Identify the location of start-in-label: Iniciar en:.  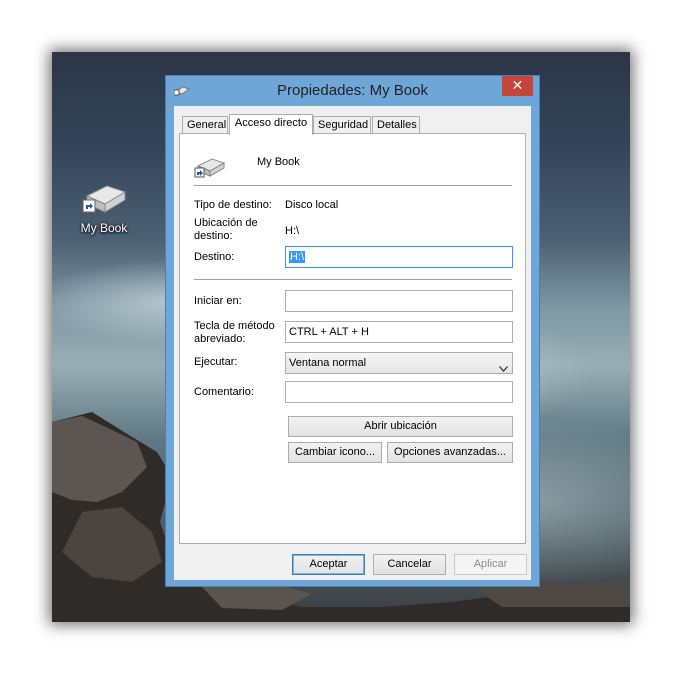
(218, 301).